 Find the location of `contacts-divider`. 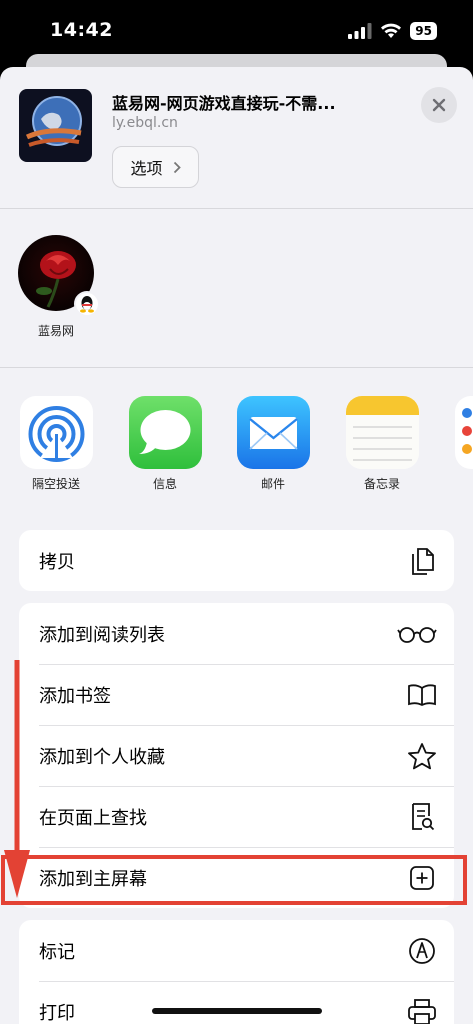

contacts-divider is located at coordinates (236, 367).